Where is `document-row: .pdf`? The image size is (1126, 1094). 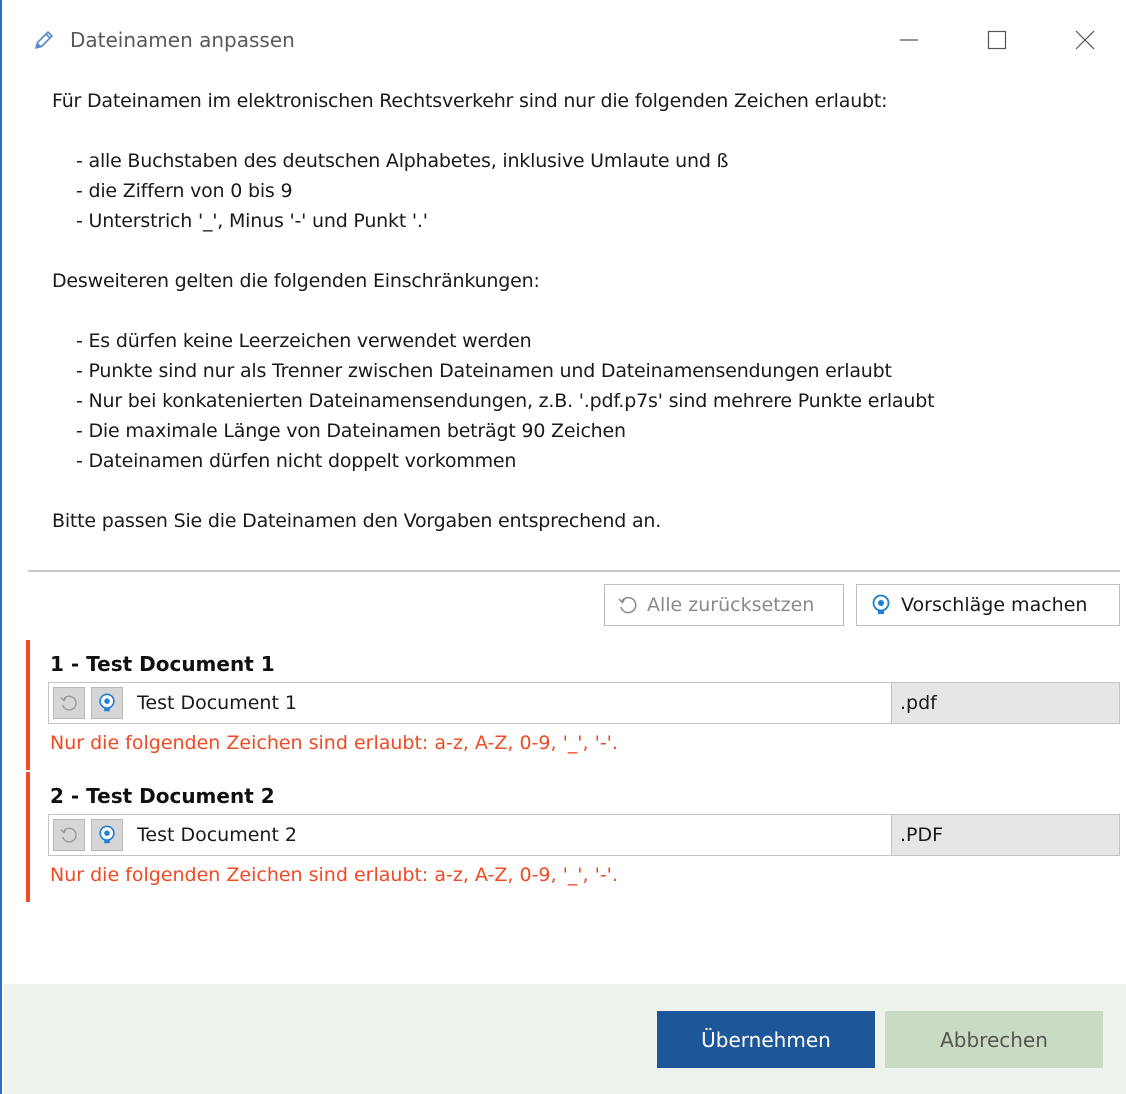
document-row: .pdf is located at coordinates (584, 703).